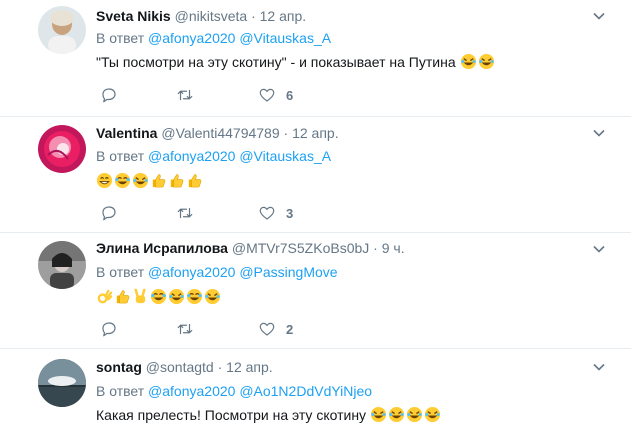 Image resolution: width=631 pixels, height=441 pixels. I want to click on reply-context: В ответ @afonya2020 @PassingMove, so click(217, 272).